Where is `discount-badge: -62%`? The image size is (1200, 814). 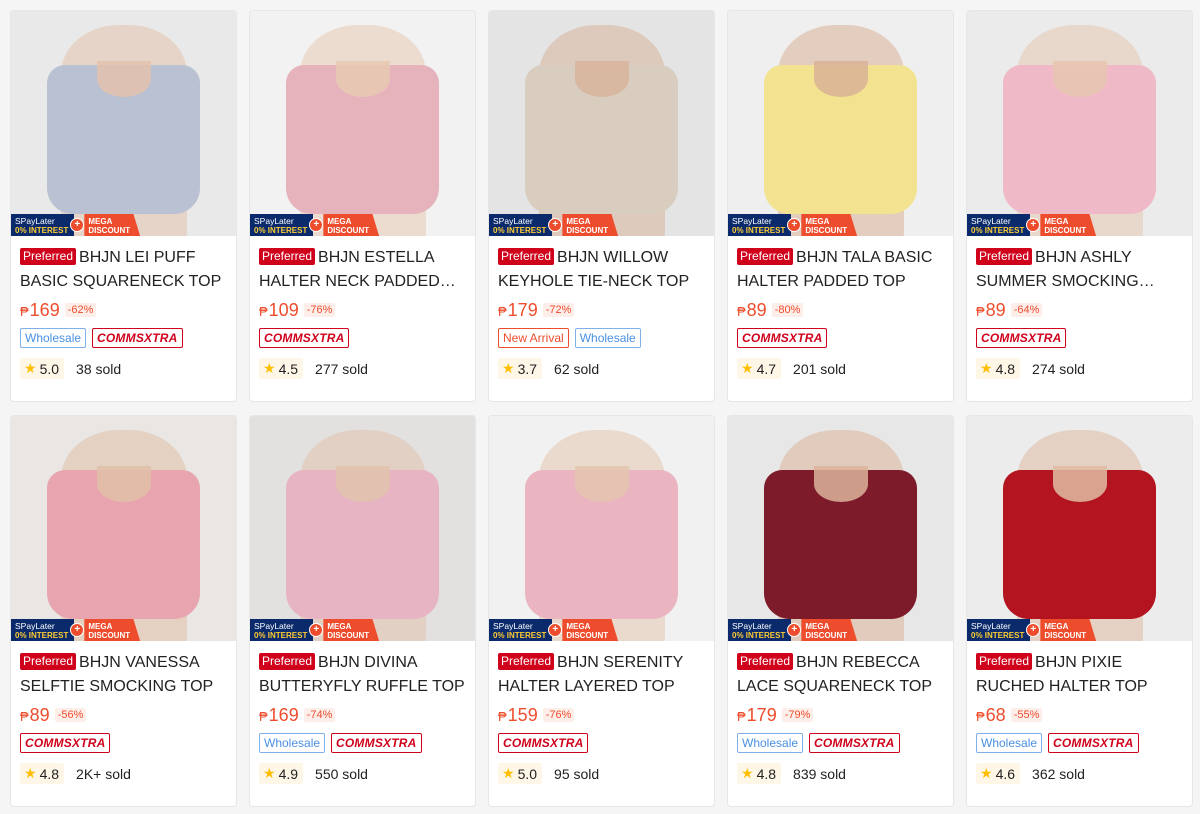 discount-badge: -62% is located at coordinates (80, 310).